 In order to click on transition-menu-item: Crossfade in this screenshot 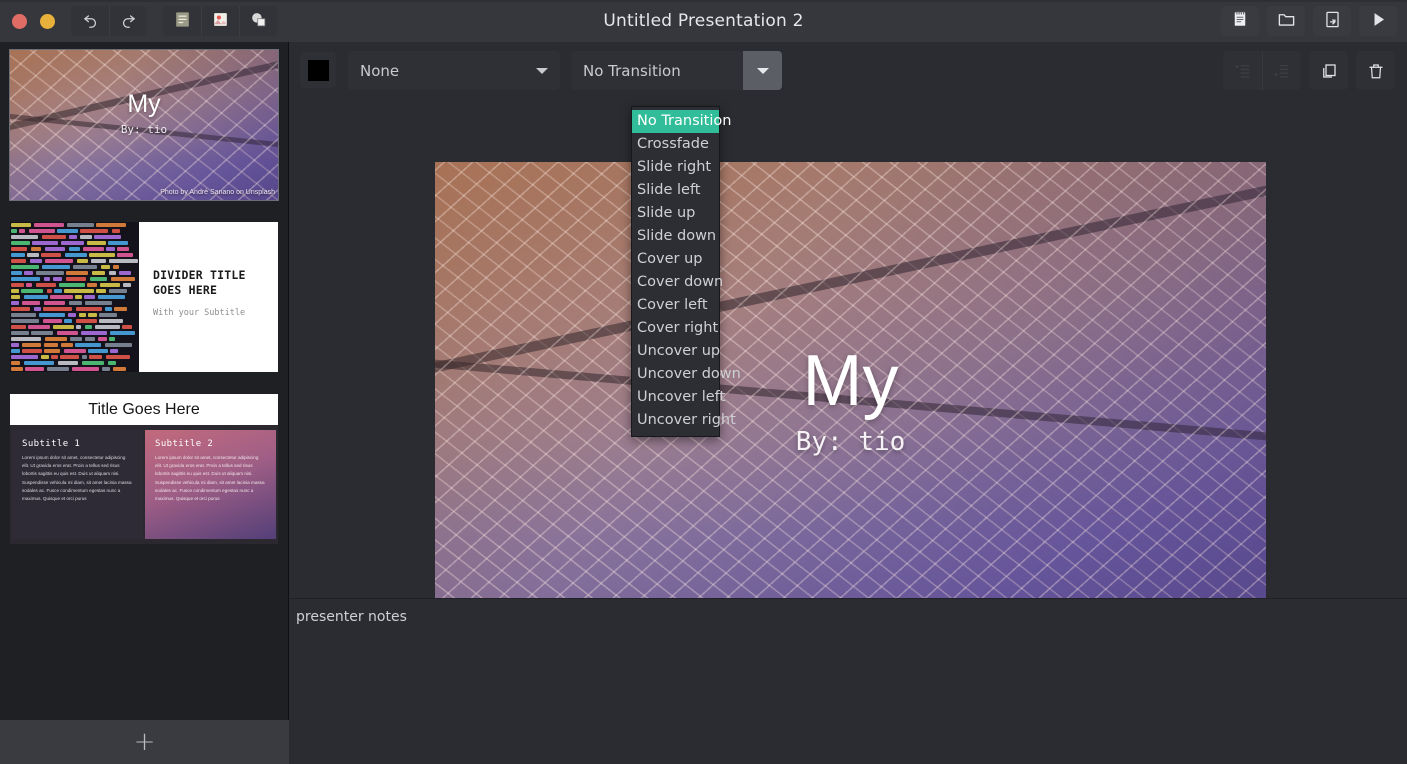, I will do `click(675, 144)`.